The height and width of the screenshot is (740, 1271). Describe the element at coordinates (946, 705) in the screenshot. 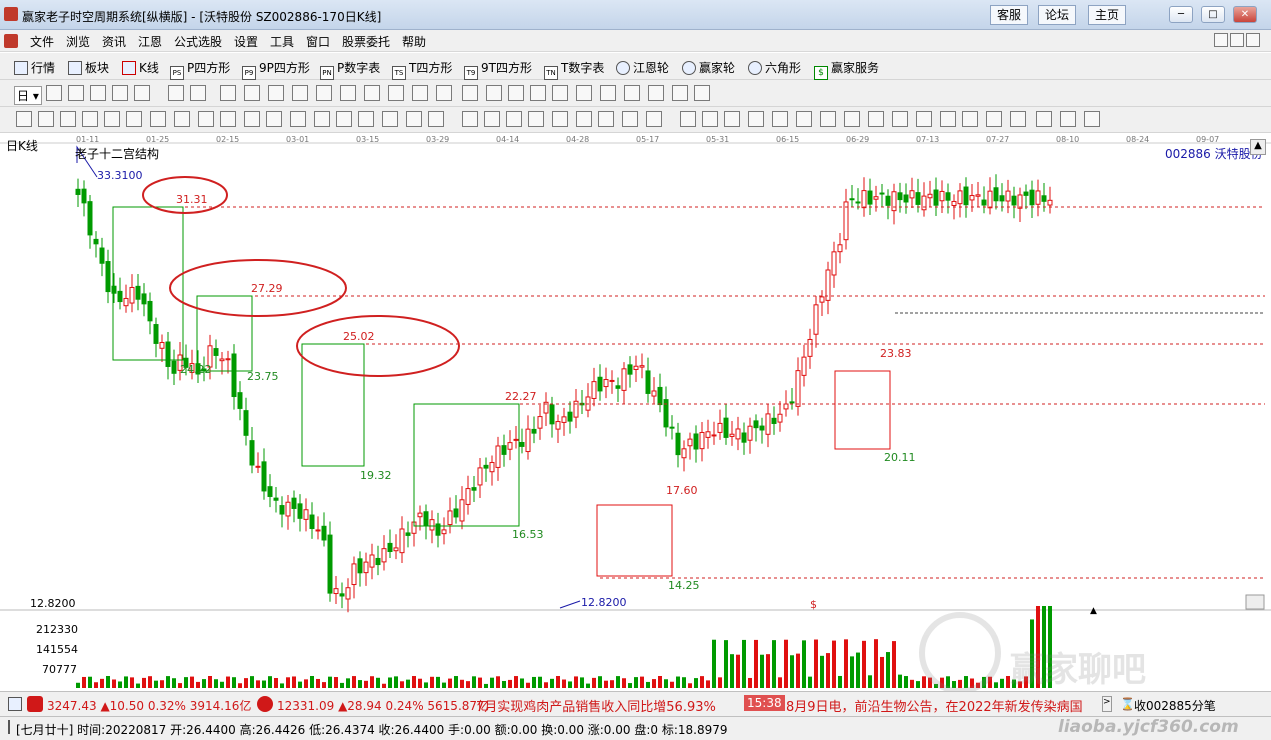

I see `news-headline-2: 8月9日电，前沿生物公告，在2022年新发传染病国` at that location.